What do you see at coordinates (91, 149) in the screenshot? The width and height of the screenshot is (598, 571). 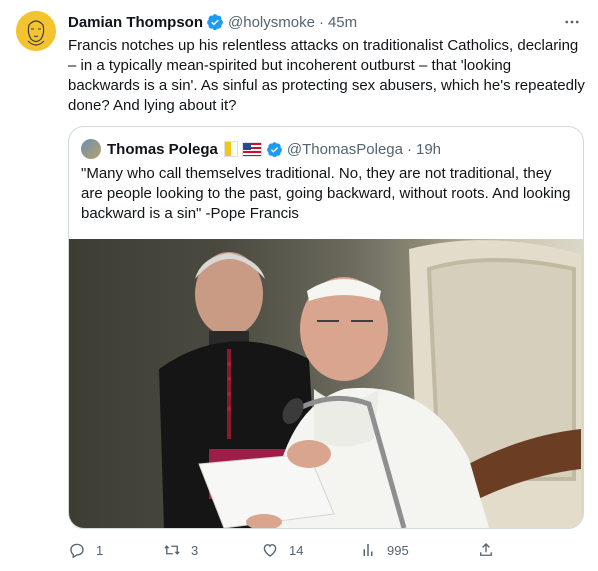 I see `quoted-author-avatar` at bounding box center [91, 149].